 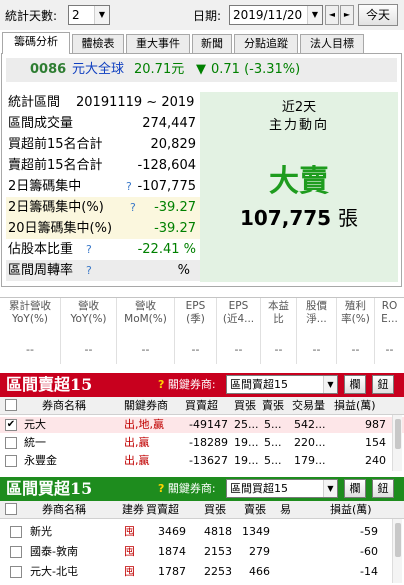 What do you see at coordinates (89, 15) in the screenshot?
I see `days-select: 2 ▼` at bounding box center [89, 15].